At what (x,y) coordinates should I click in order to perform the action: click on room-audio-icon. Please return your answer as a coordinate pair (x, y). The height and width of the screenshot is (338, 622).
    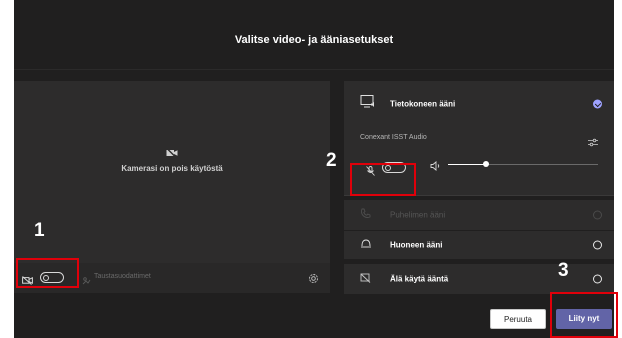
    Looking at the image, I should click on (366, 245).